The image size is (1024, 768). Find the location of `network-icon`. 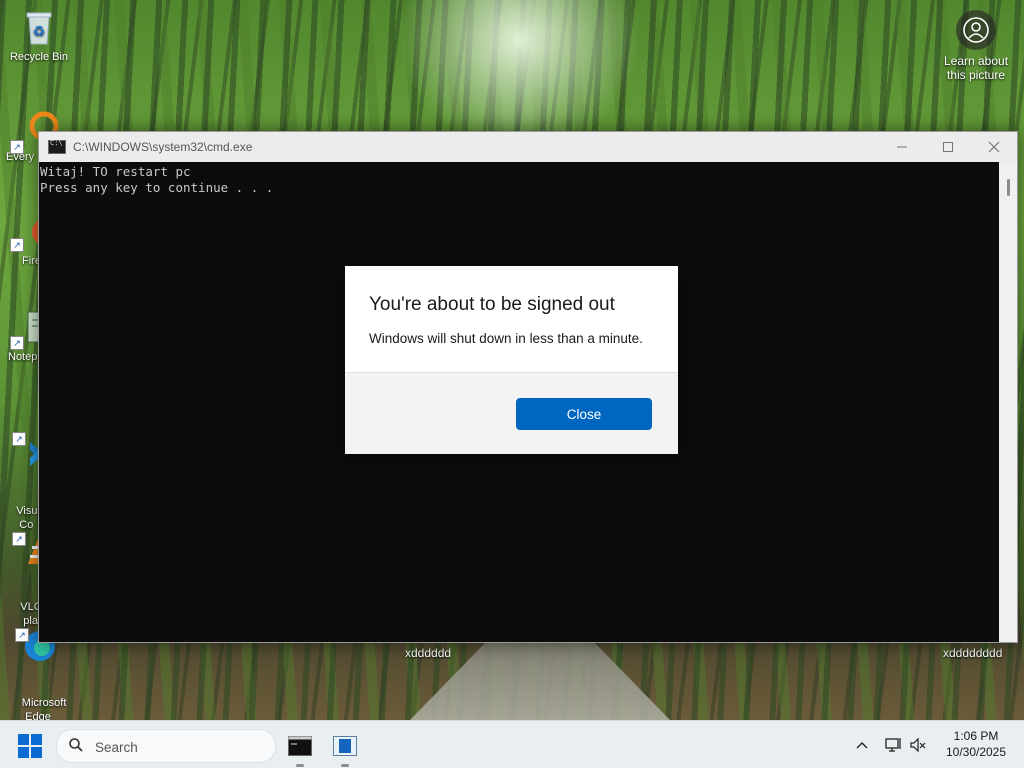

network-icon is located at coordinates (893, 745).